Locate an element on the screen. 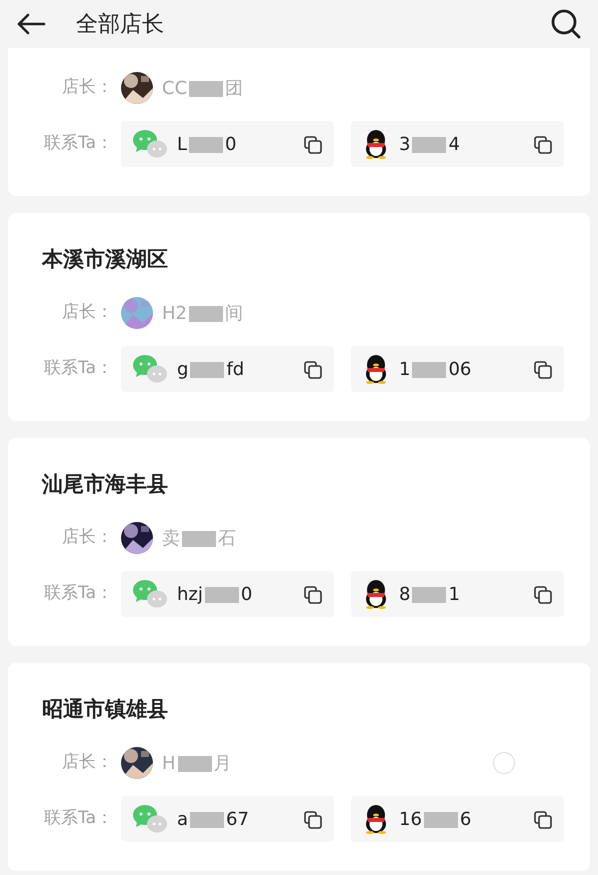  contact-id: g fd is located at coordinates (211, 370).